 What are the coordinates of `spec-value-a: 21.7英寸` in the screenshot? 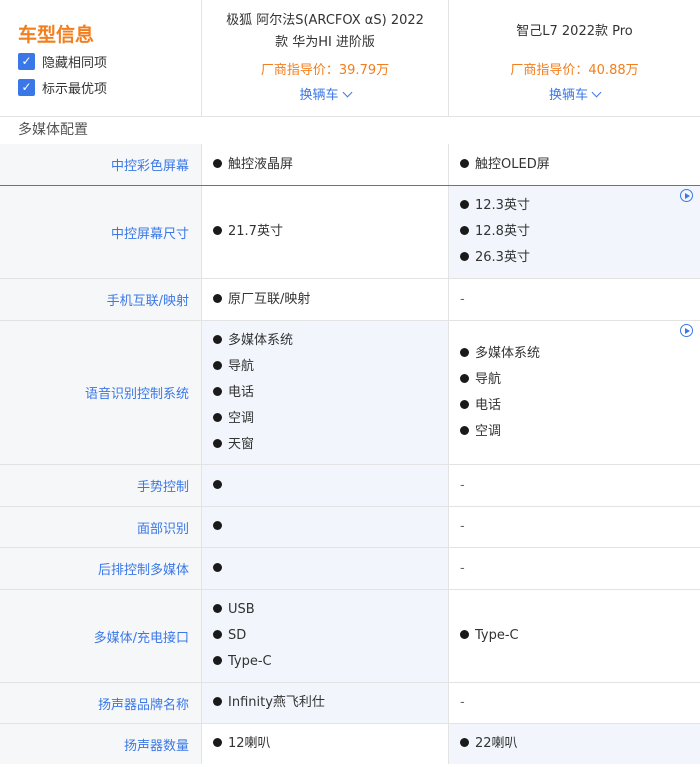 It's located at (324, 232).